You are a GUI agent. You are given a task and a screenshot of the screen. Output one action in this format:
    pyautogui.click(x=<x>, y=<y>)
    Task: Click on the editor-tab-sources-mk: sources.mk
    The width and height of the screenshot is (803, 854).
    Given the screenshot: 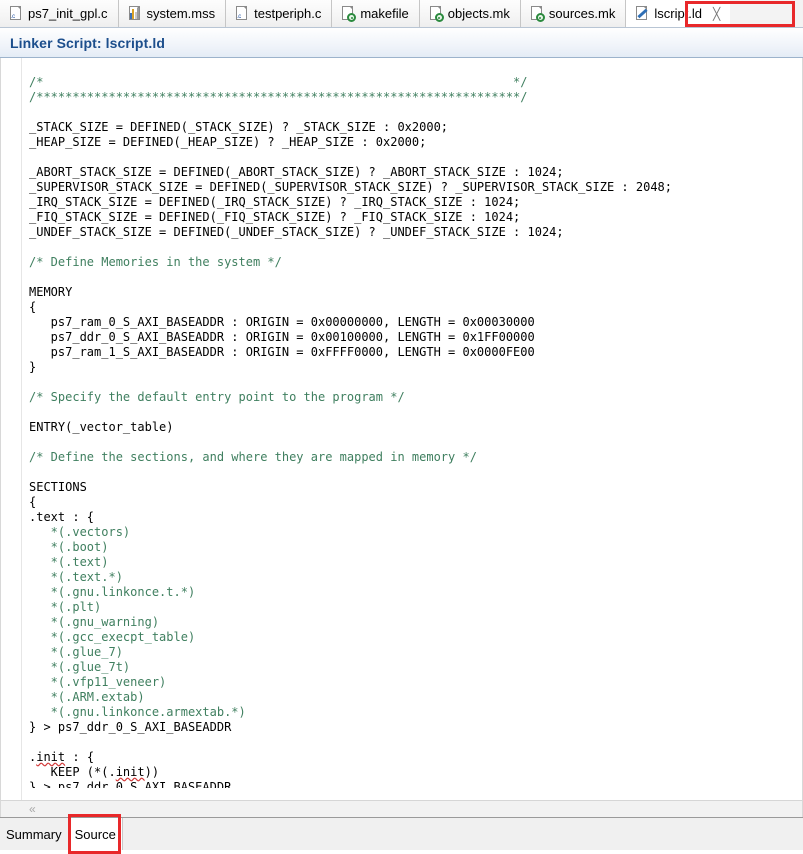 What is the action you would take?
    pyautogui.click(x=573, y=13)
    